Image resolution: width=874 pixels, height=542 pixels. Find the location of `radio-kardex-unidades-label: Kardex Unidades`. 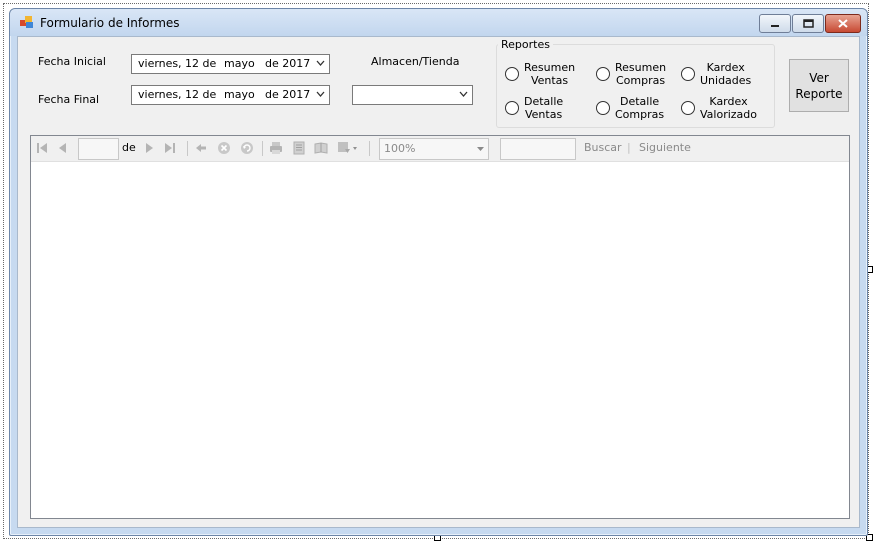

radio-kardex-unidades-label: Kardex Unidades is located at coordinates (725, 74).